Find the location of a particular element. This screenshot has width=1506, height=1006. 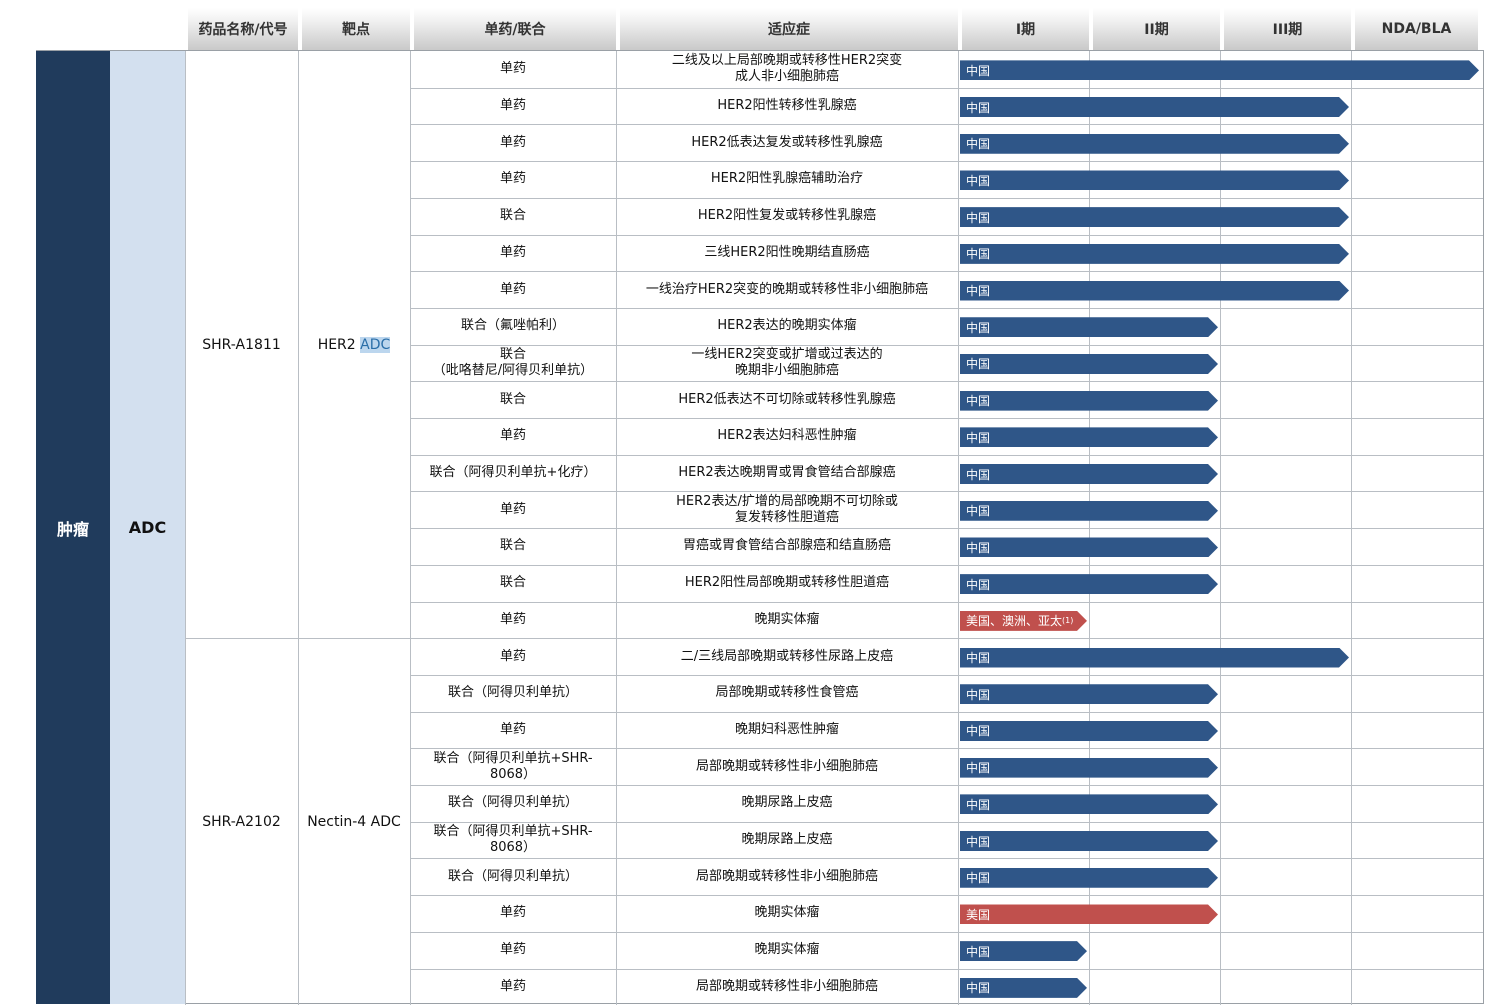

header-drug-name: 药品名称/代号 is located at coordinates (243, 29).